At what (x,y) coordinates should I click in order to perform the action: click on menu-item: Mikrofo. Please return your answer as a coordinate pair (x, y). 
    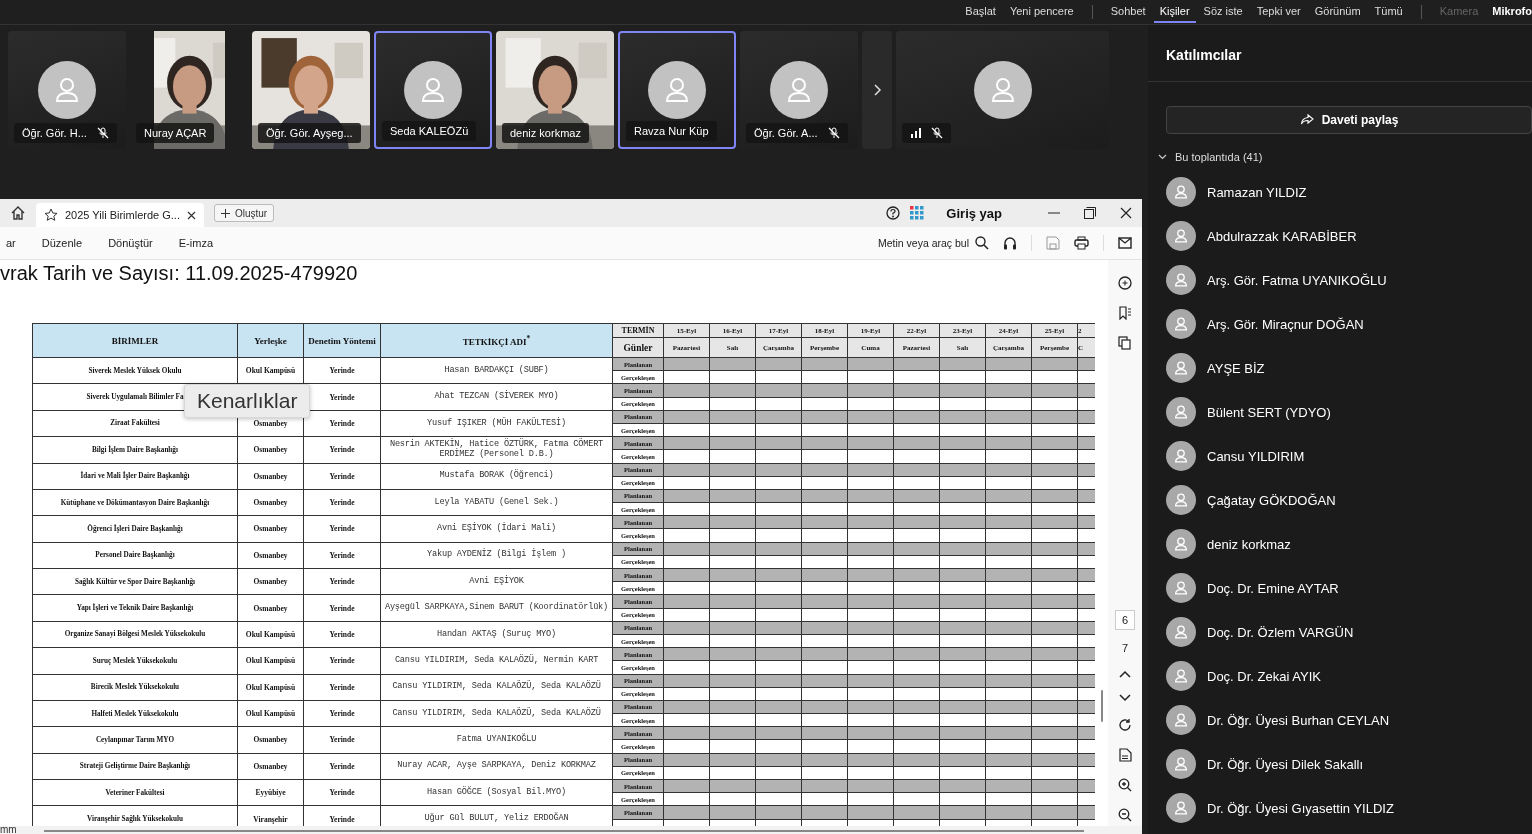
    Looking at the image, I should click on (1509, 12).